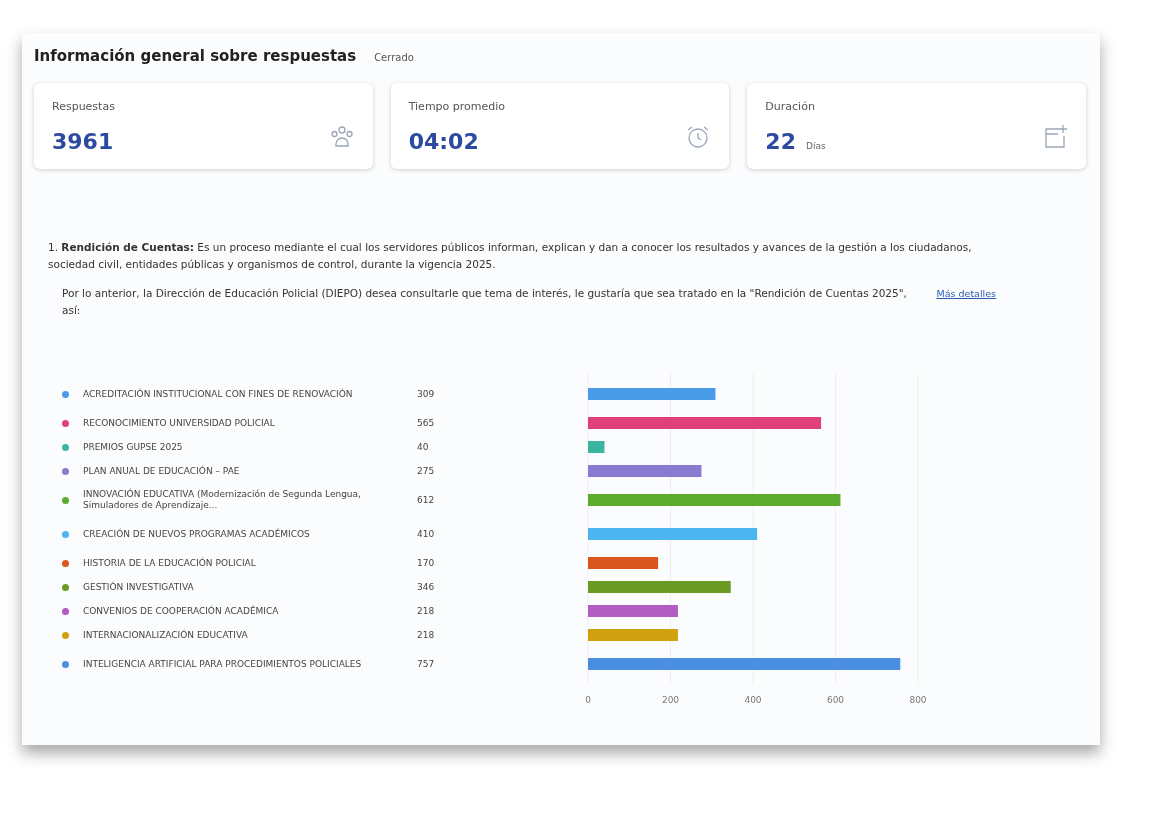  Describe the element at coordinates (753, 700) in the screenshot. I see `axis-tick-label: 400` at that location.